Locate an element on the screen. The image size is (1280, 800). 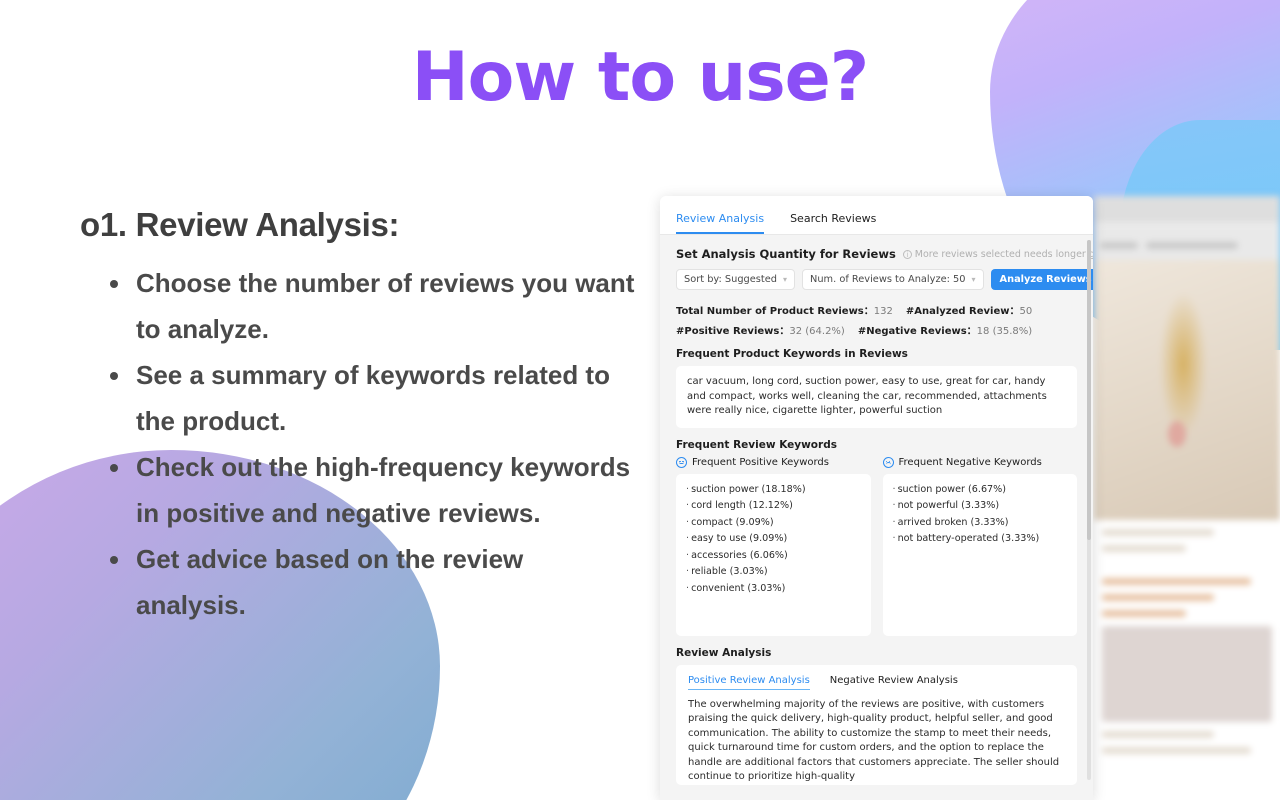
negative-keywords-header: Frequent Negative Keywords is located at coordinates (980, 462).